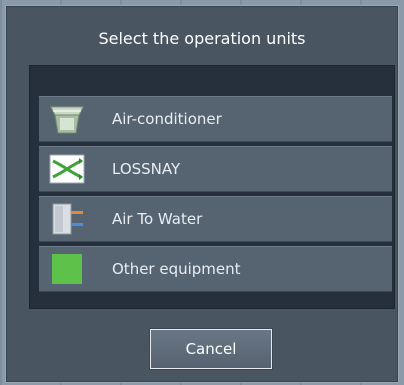 Image resolution: width=404 pixels, height=385 pixels. I want to click on unit-item-air-to-water: Air To Water, so click(215, 219).